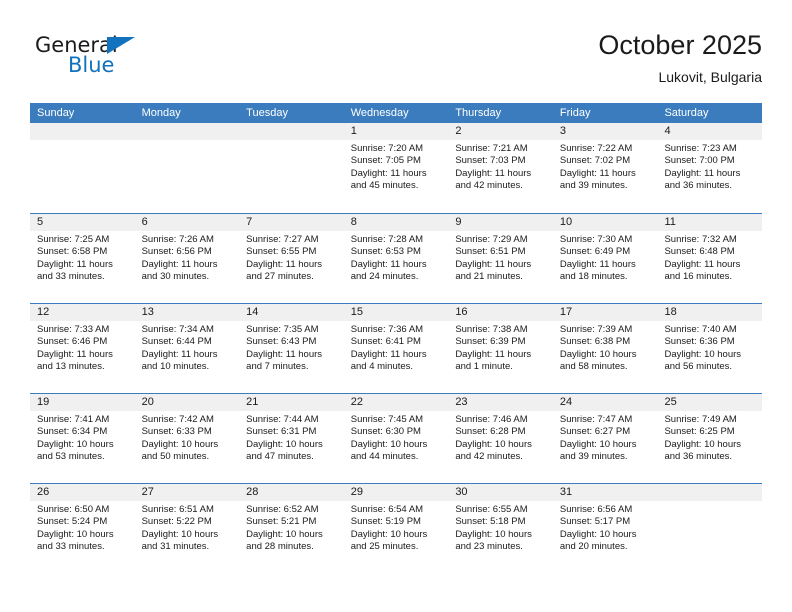 The height and width of the screenshot is (612, 792). Describe the element at coordinates (491, 329) in the screenshot. I see `day-sunrise-text: Sunrise: 7:38 AM` at that location.